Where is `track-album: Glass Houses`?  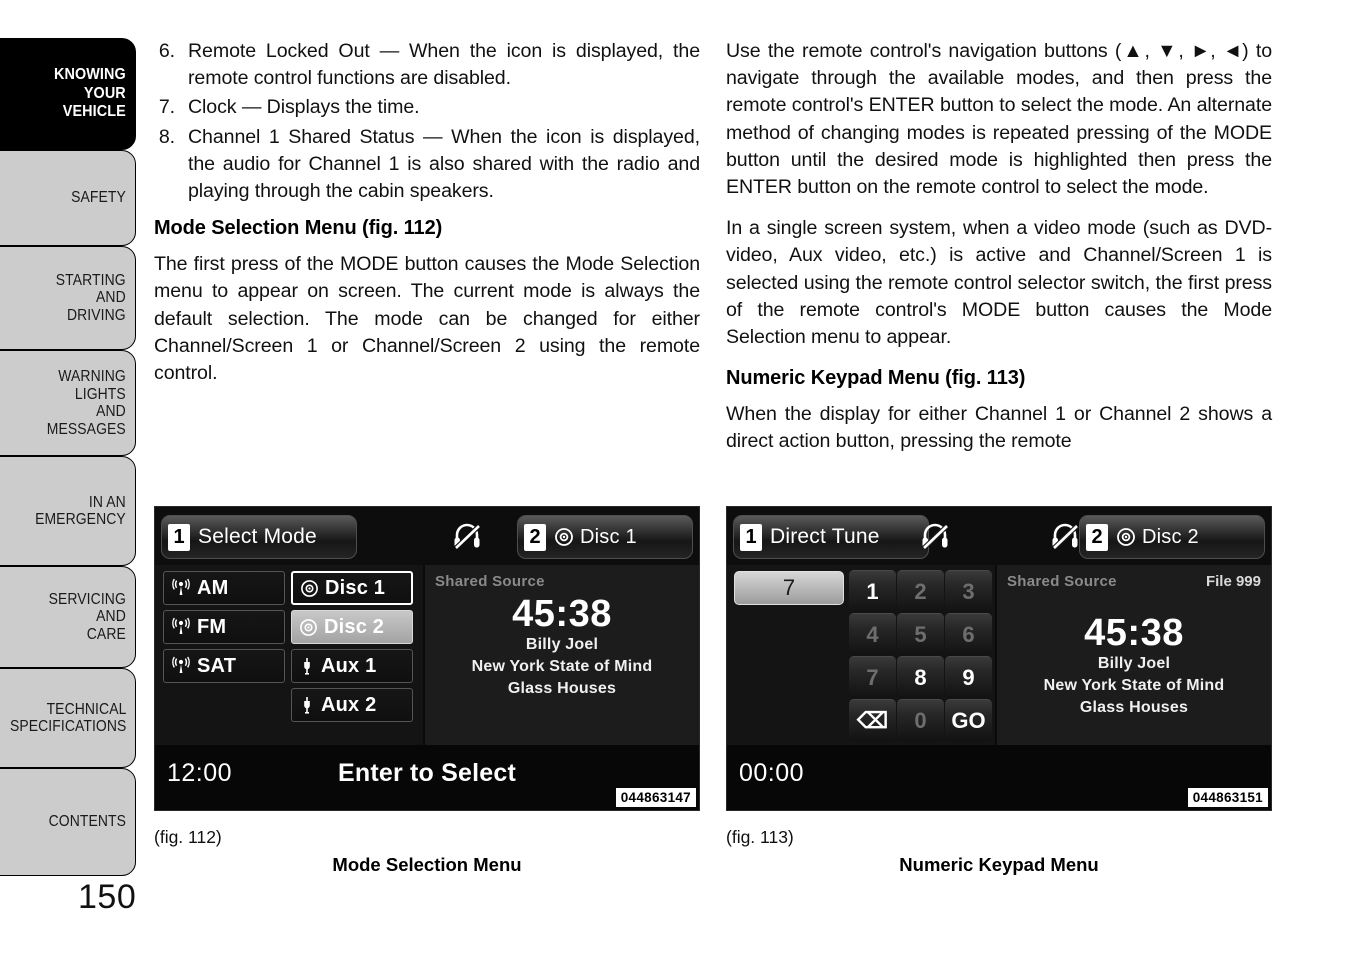 track-album: Glass Houses is located at coordinates (1134, 707).